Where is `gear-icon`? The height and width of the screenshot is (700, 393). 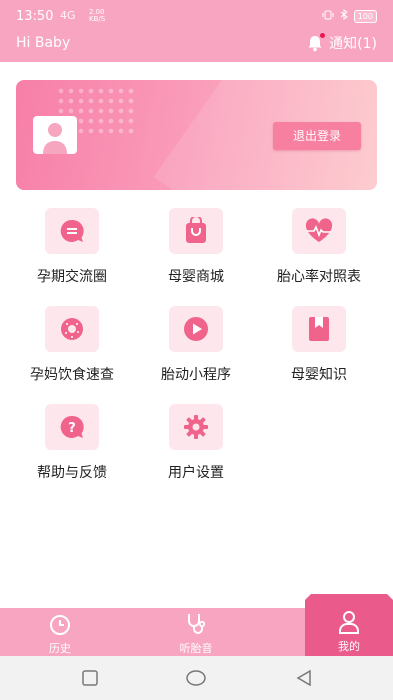
gear-icon is located at coordinates (196, 427).